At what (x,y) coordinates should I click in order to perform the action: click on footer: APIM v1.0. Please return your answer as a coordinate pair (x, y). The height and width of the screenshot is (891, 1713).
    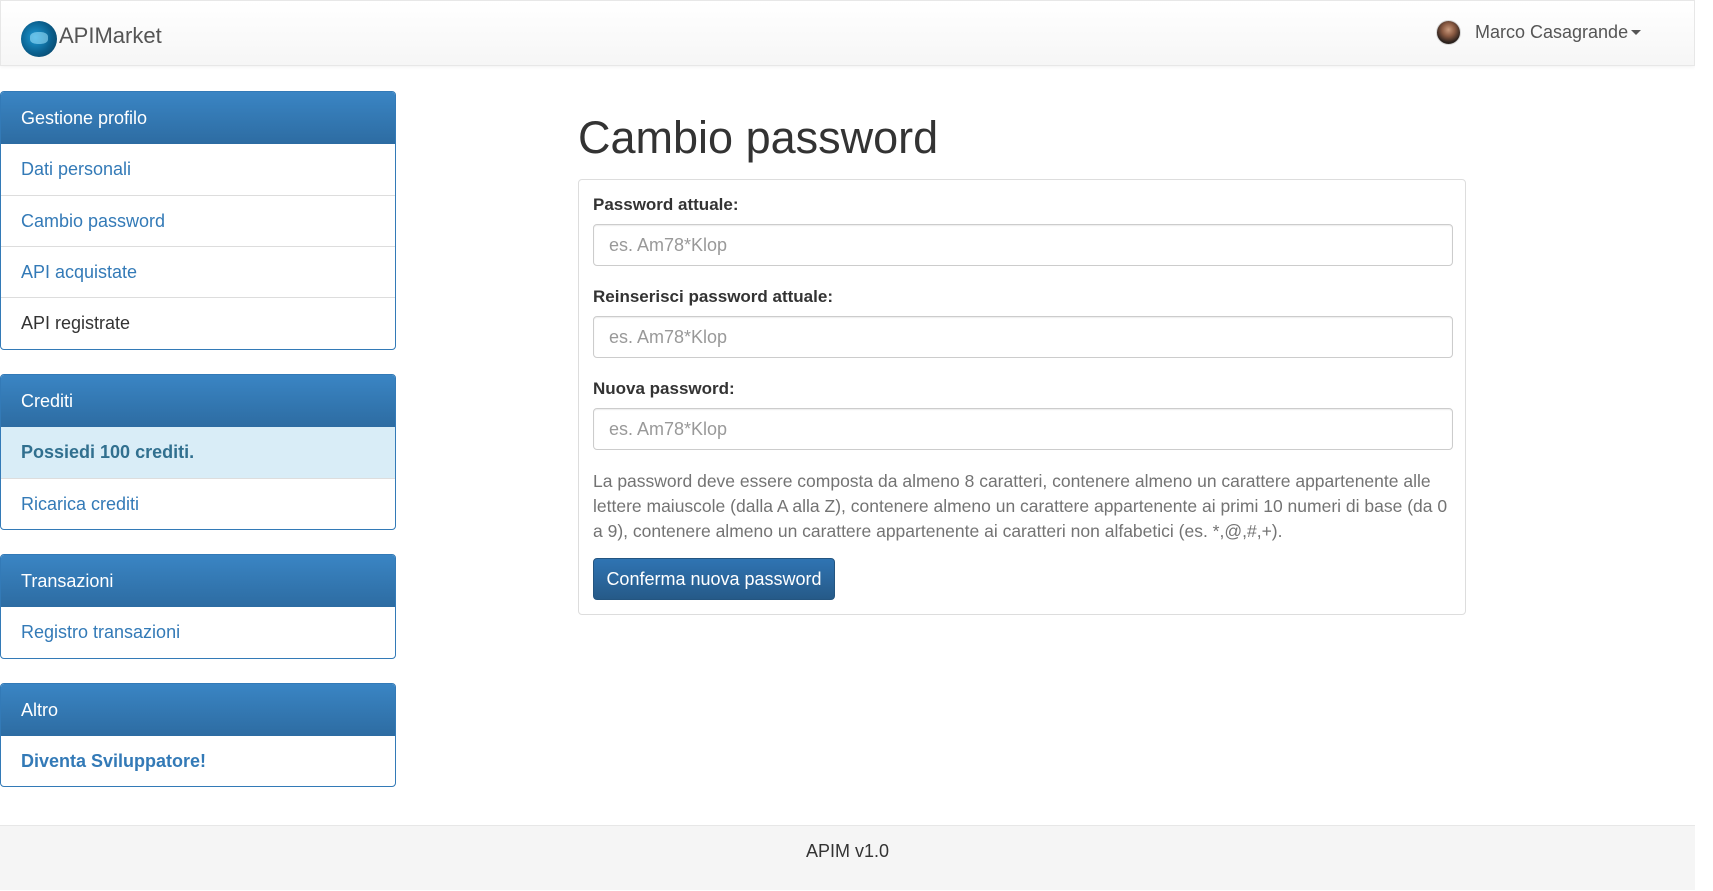
    Looking at the image, I should click on (847, 857).